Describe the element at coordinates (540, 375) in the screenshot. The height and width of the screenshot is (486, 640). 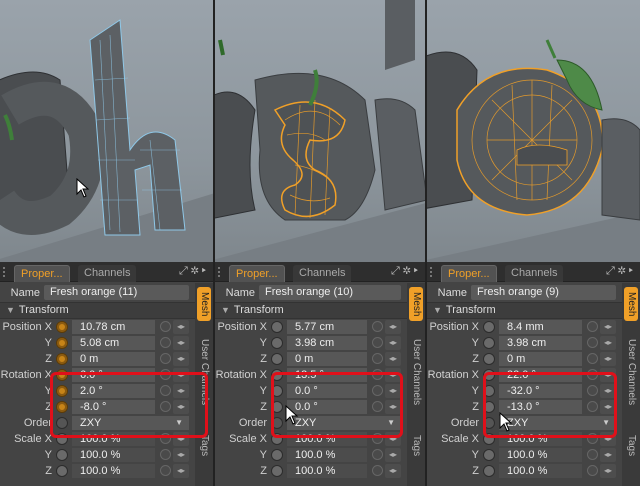
I see `rotation-x-field: 22.0 °` at that location.